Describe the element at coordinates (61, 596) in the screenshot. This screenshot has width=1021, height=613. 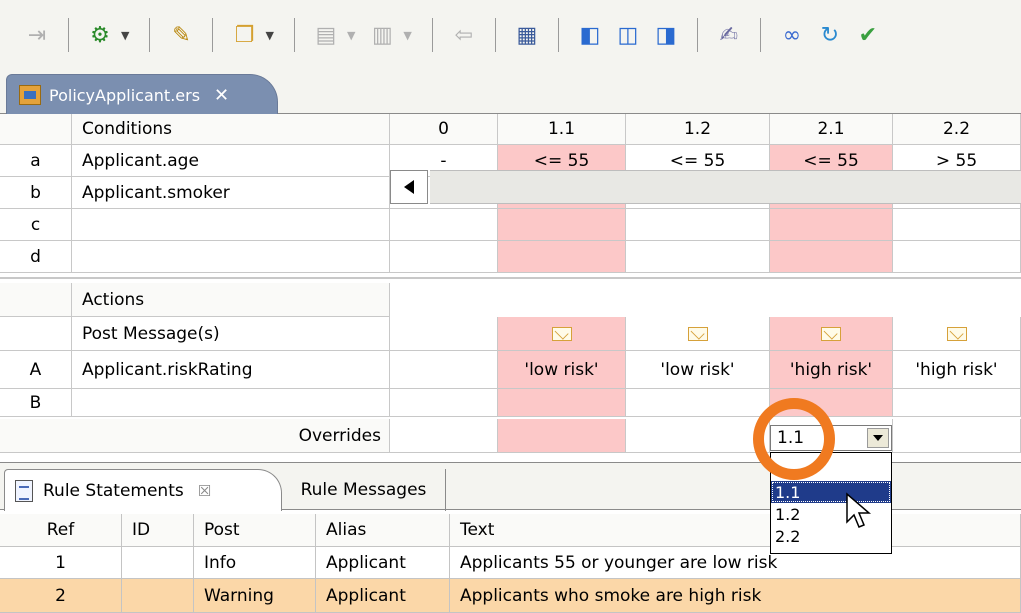
I see `table-cell-ref: 2` at that location.